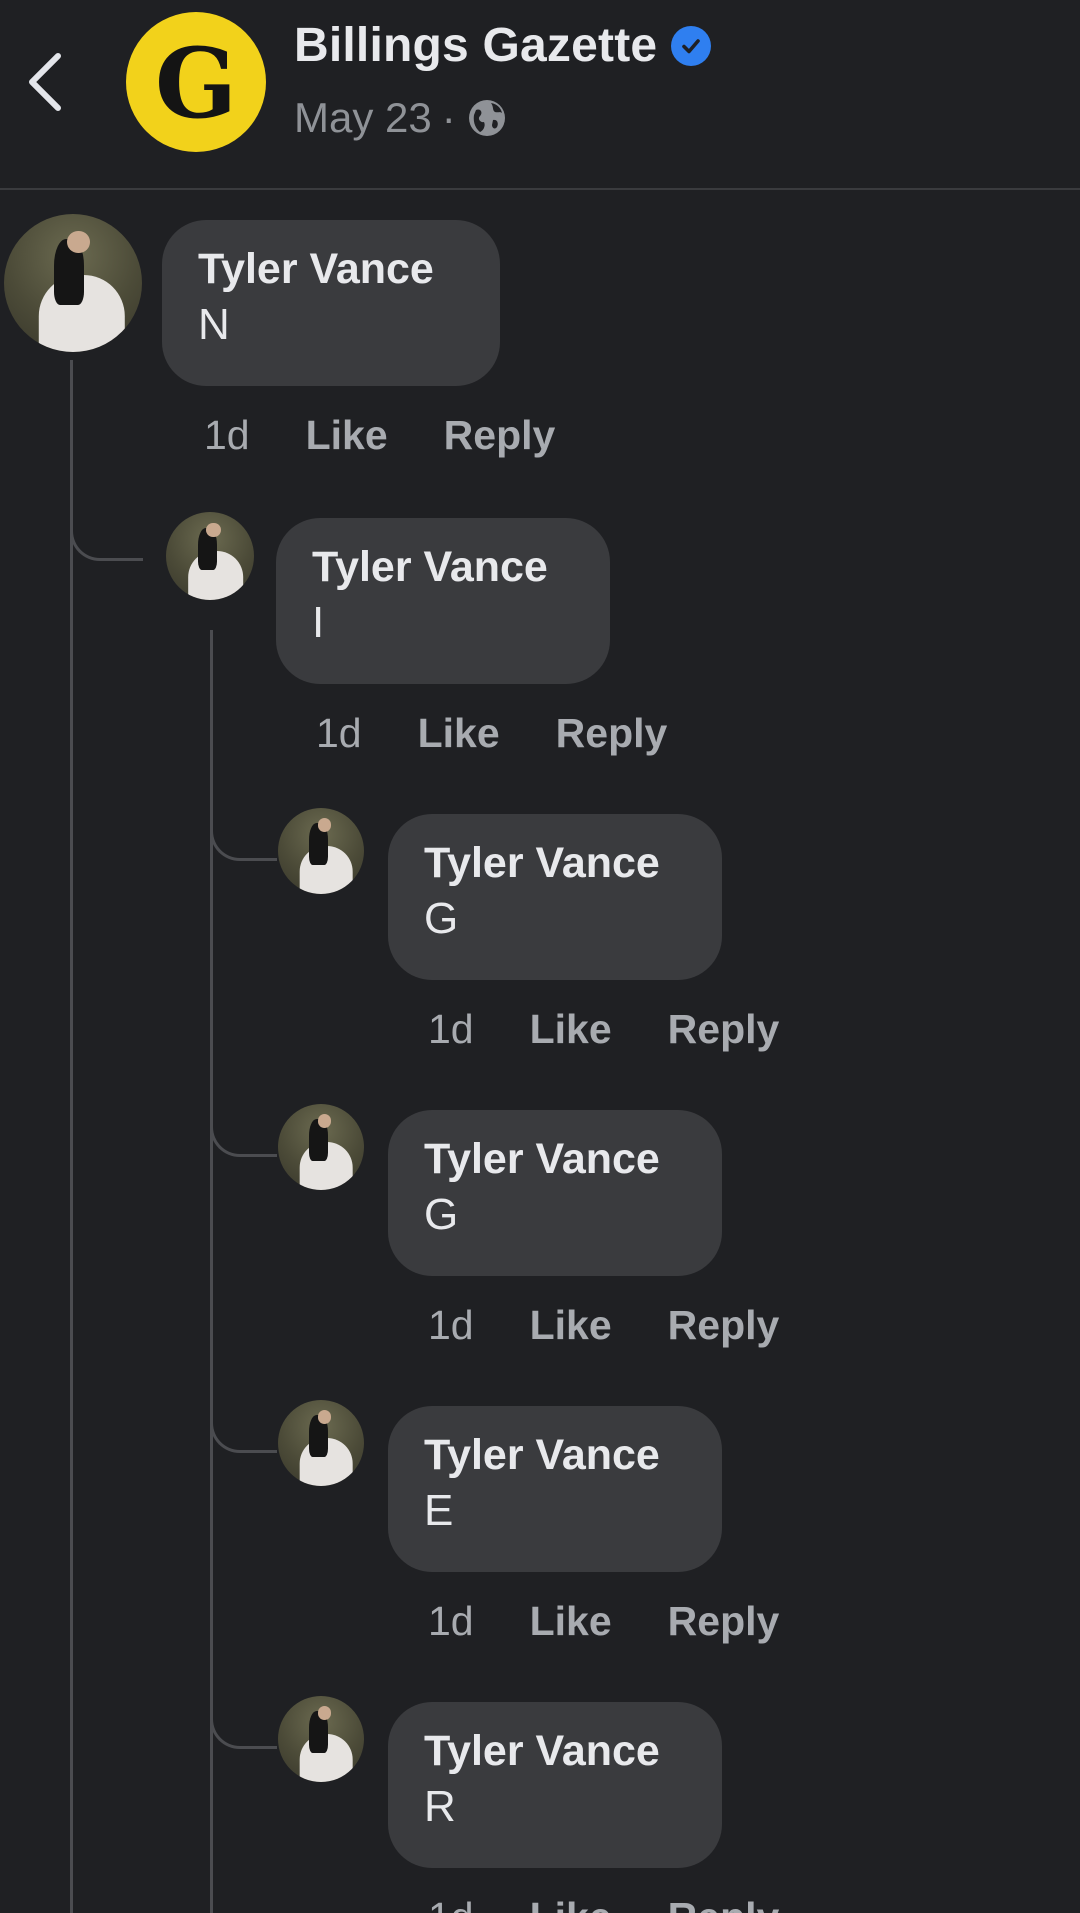  What do you see at coordinates (555, 1785) in the screenshot?
I see `comment-bubble: Tyler Vance R` at bounding box center [555, 1785].